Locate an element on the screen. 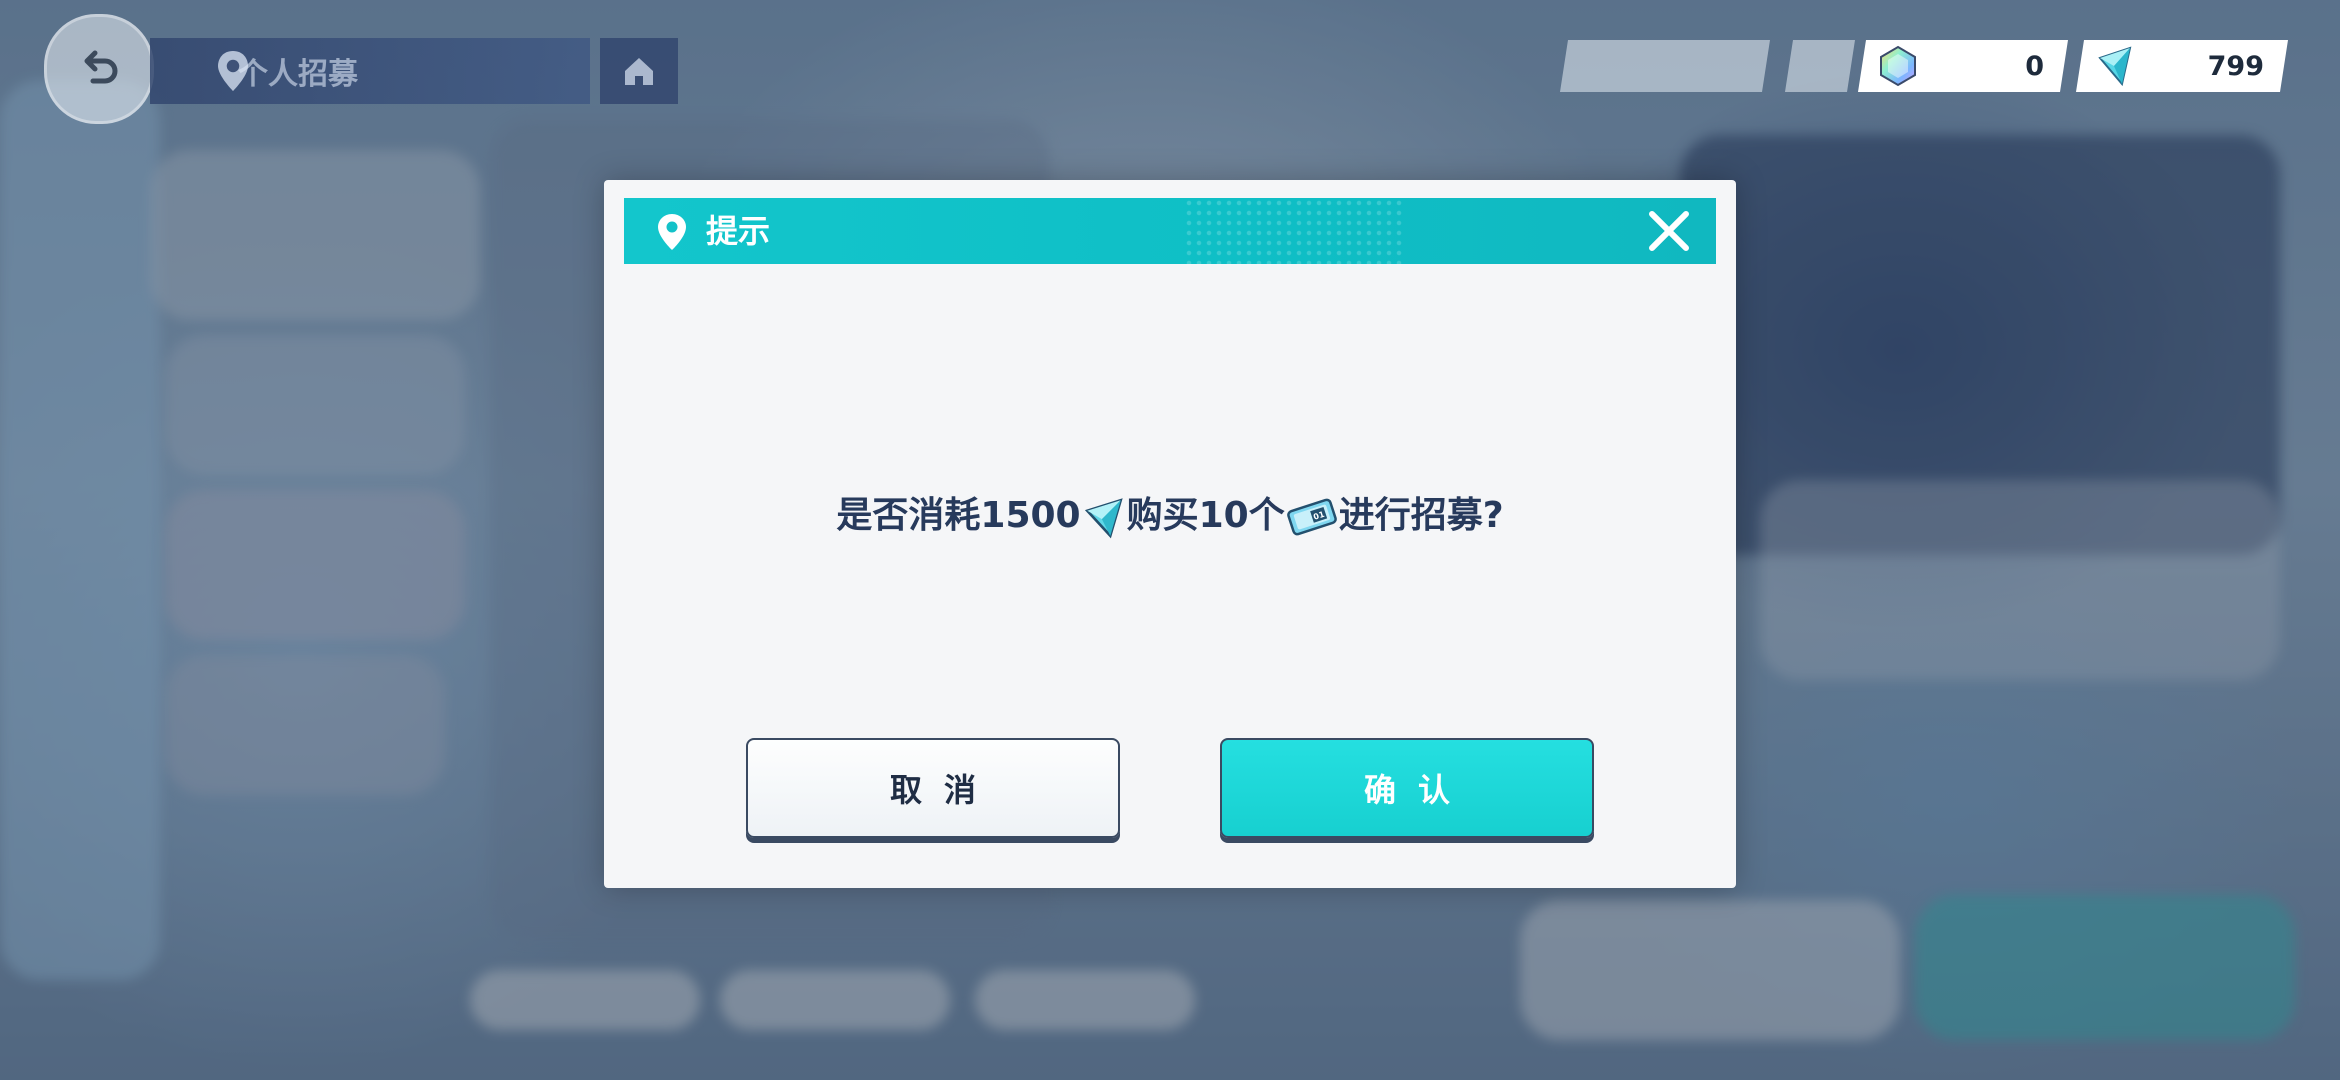 This screenshot has height=1080, width=2340. confirm-button-label: 确认 is located at coordinates (1417, 790).